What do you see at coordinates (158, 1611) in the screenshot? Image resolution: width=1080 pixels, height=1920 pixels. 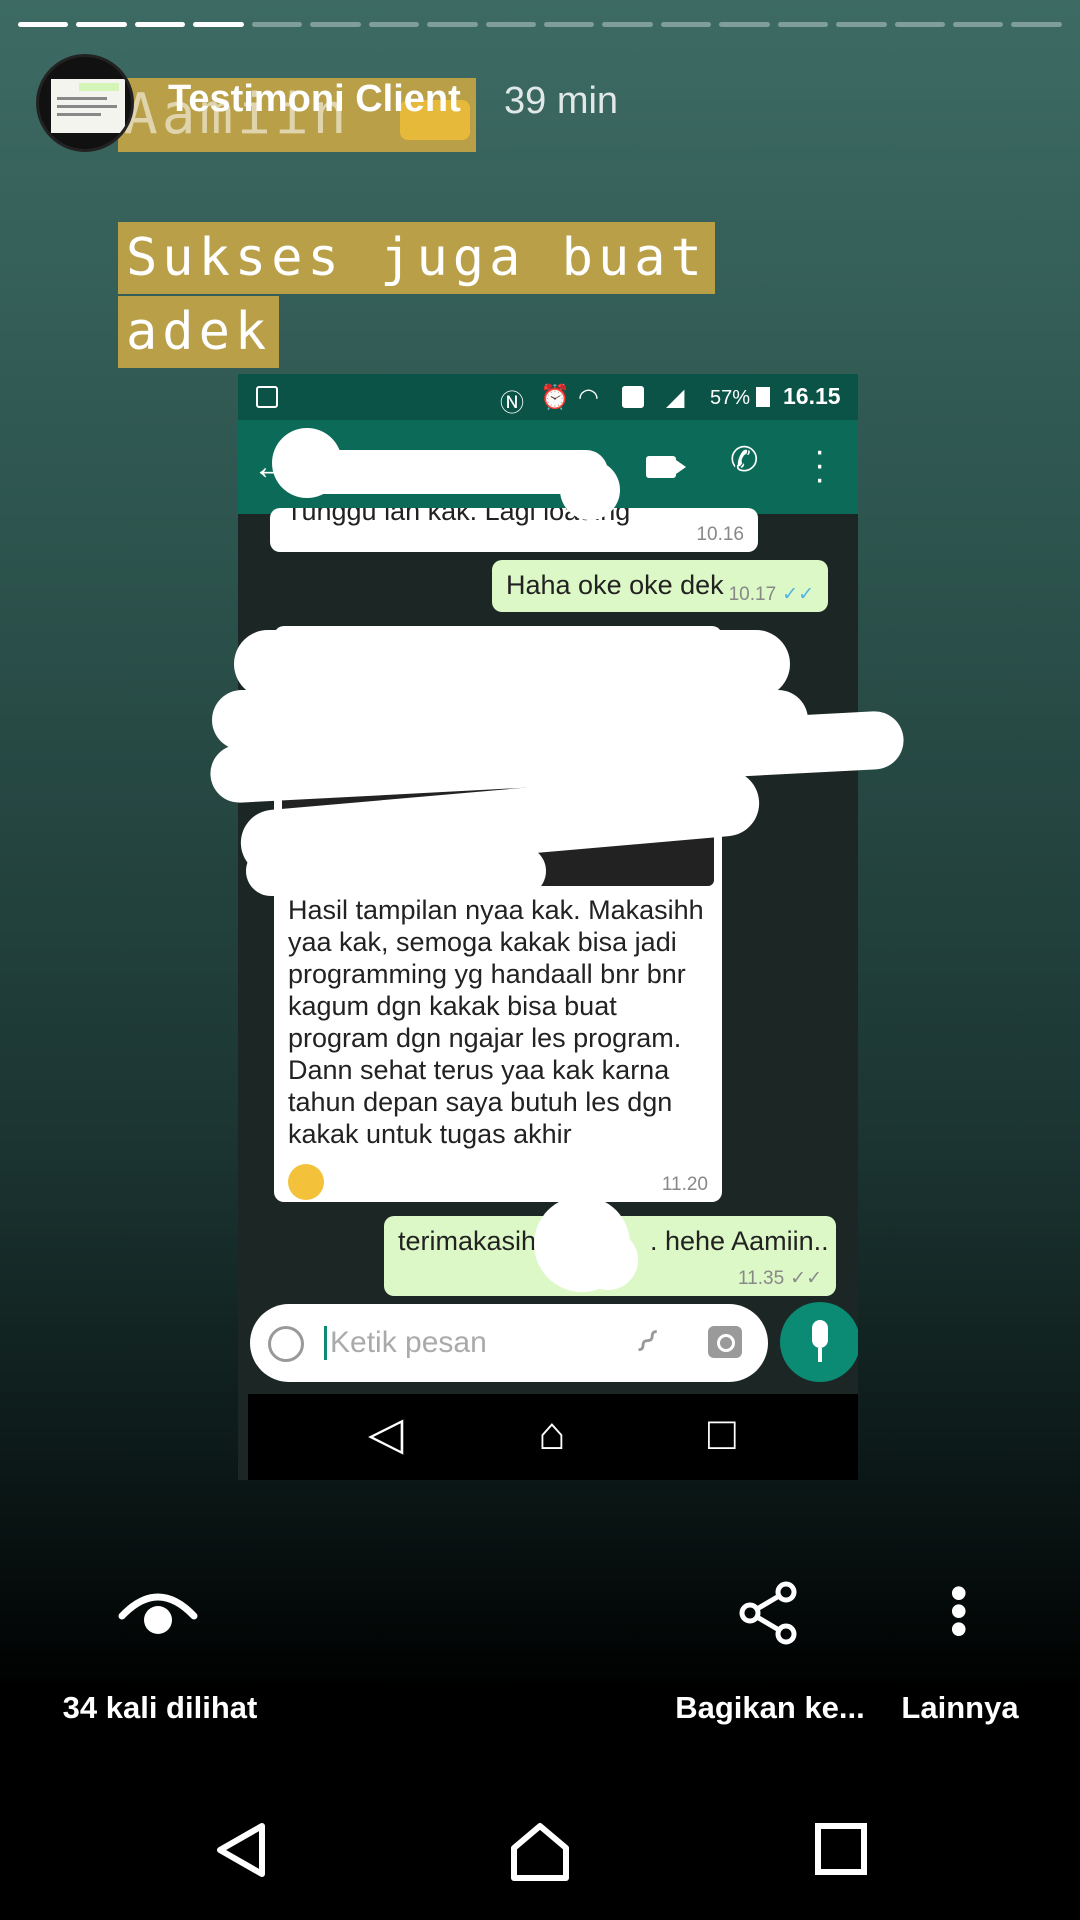 I see `eye-icon` at bounding box center [158, 1611].